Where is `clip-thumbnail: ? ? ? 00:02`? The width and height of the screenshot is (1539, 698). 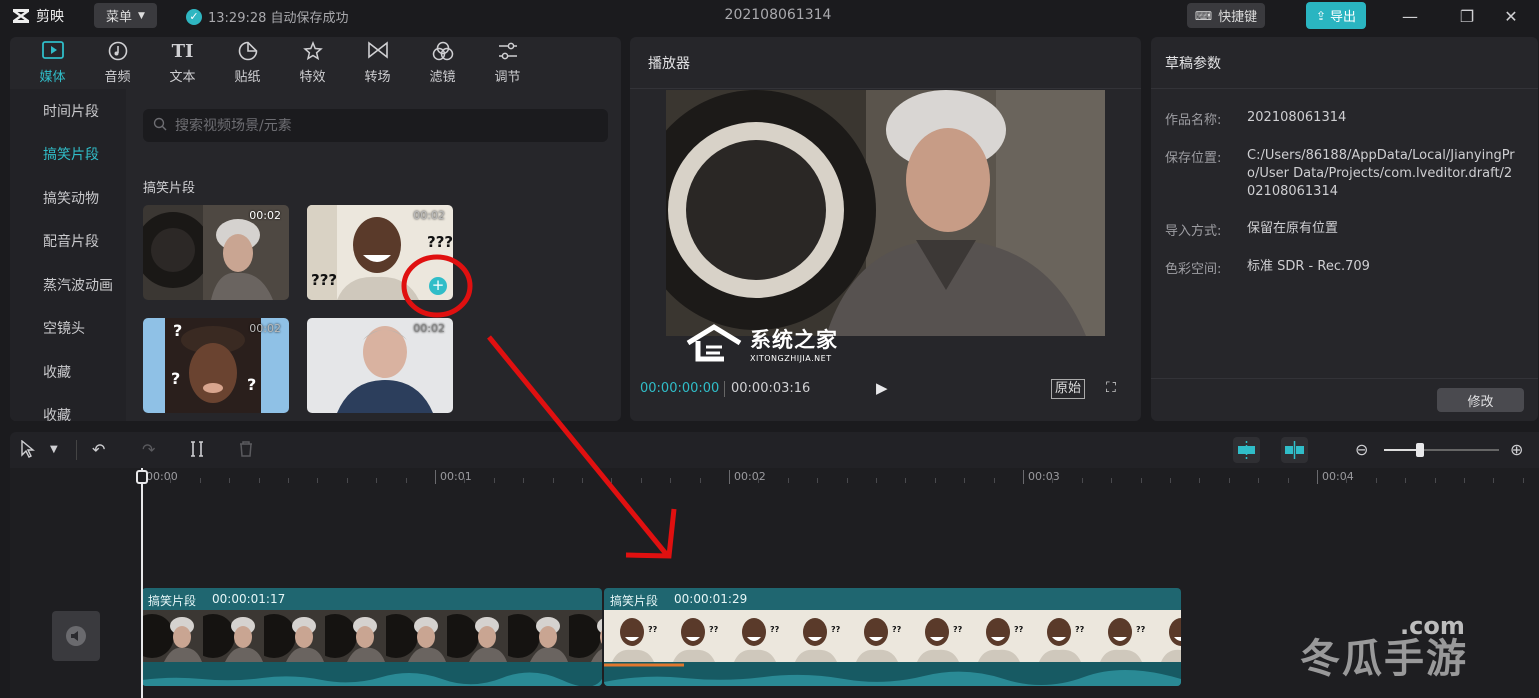
clip-thumbnail: ? ? ? 00:02 is located at coordinates (216, 365).